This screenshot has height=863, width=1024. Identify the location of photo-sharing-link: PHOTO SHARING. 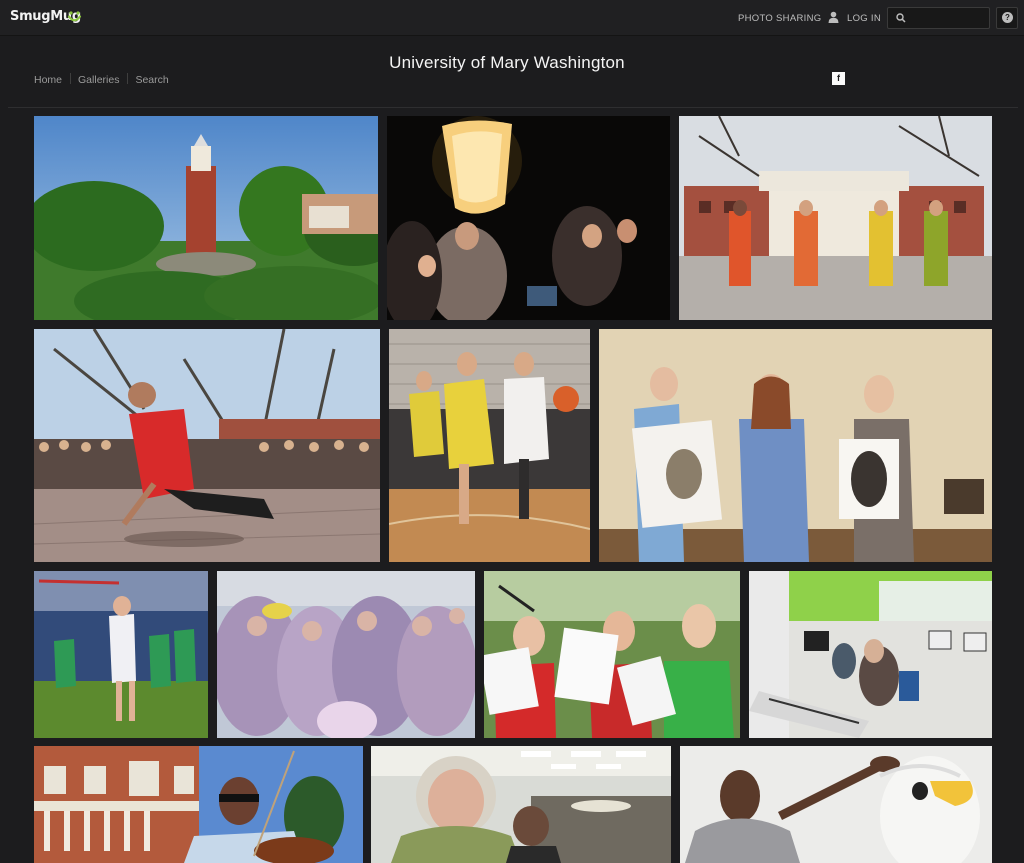
(779, 18).